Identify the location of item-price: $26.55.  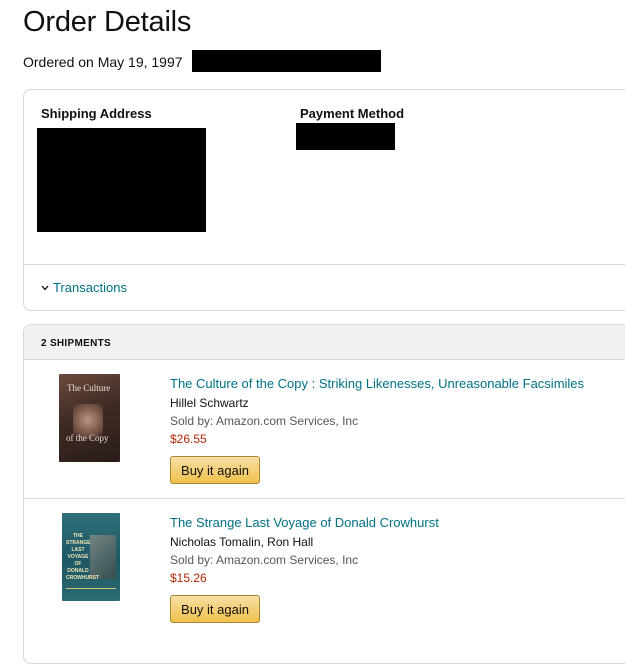
(188, 439).